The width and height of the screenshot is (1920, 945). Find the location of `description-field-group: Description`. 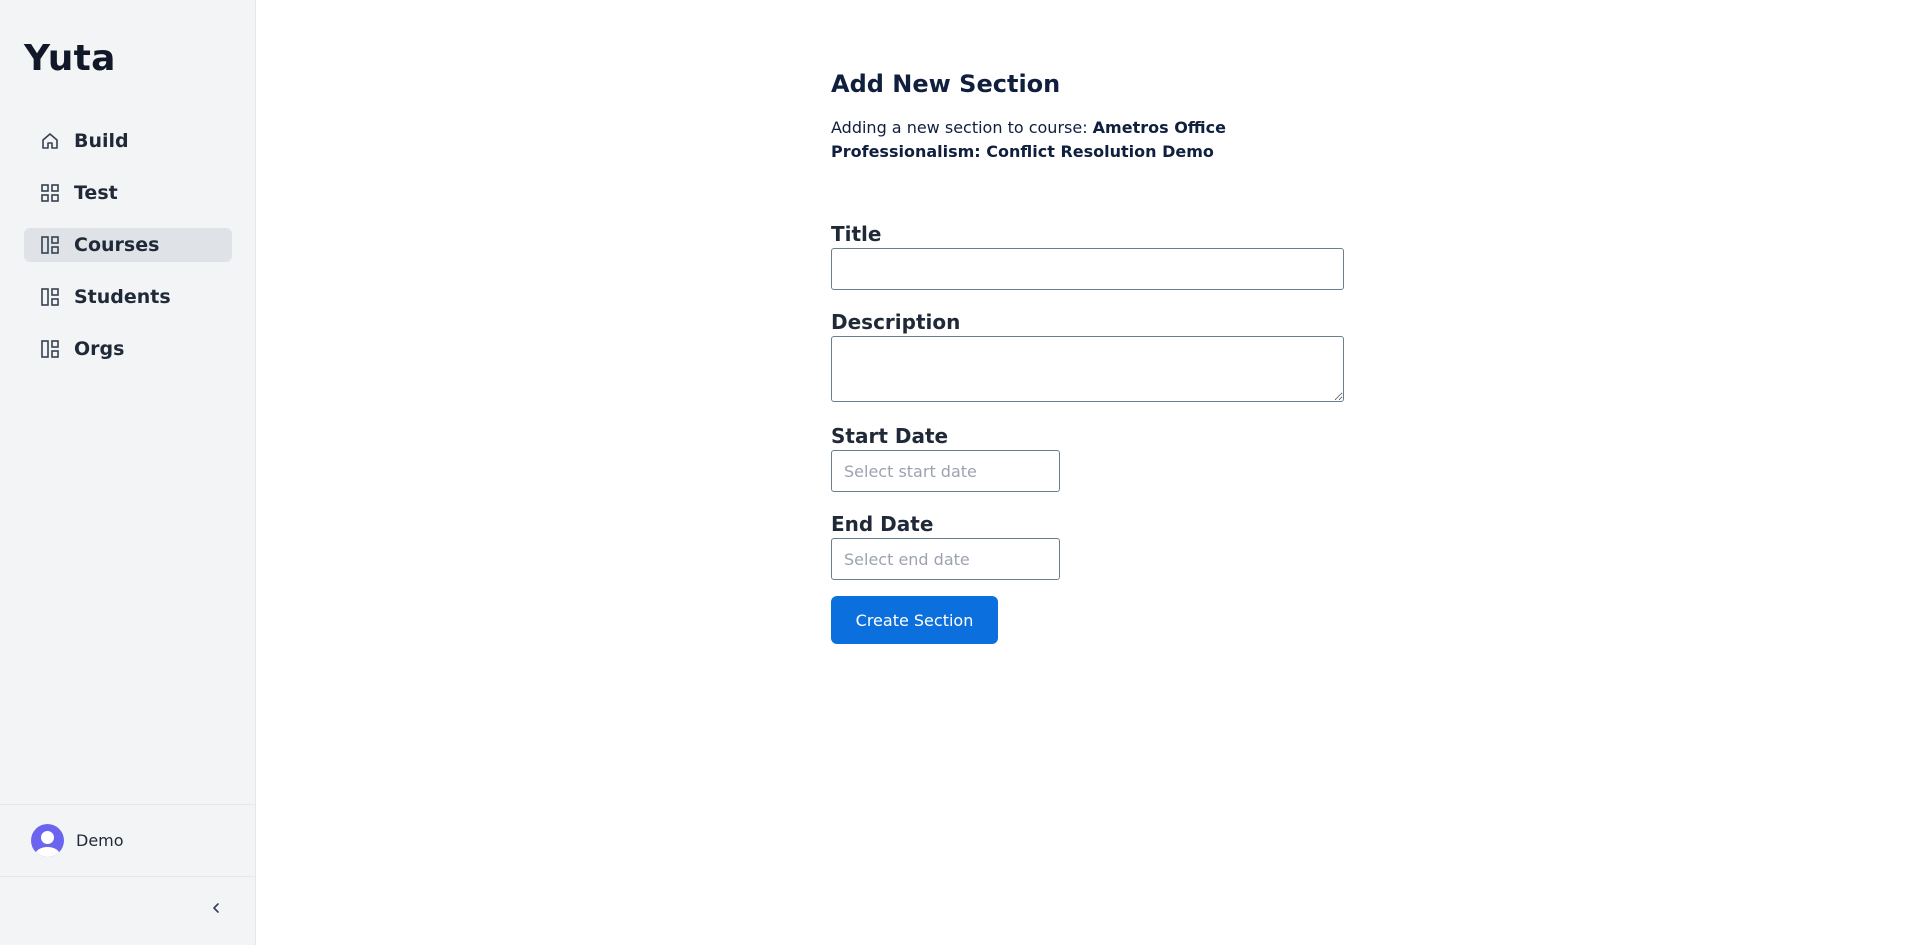

description-field-group: Description is located at coordinates (1091, 358).